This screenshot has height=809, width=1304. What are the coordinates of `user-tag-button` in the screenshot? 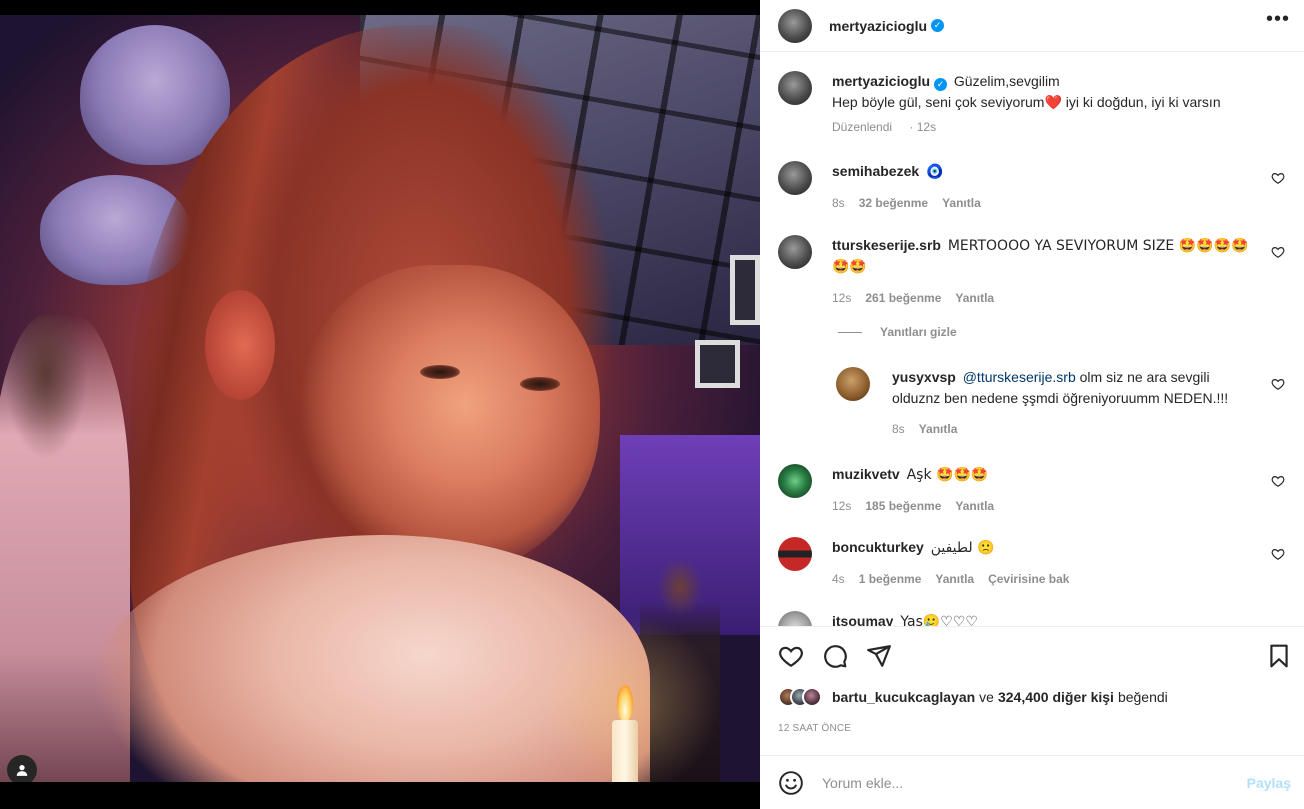 It's located at (22, 768).